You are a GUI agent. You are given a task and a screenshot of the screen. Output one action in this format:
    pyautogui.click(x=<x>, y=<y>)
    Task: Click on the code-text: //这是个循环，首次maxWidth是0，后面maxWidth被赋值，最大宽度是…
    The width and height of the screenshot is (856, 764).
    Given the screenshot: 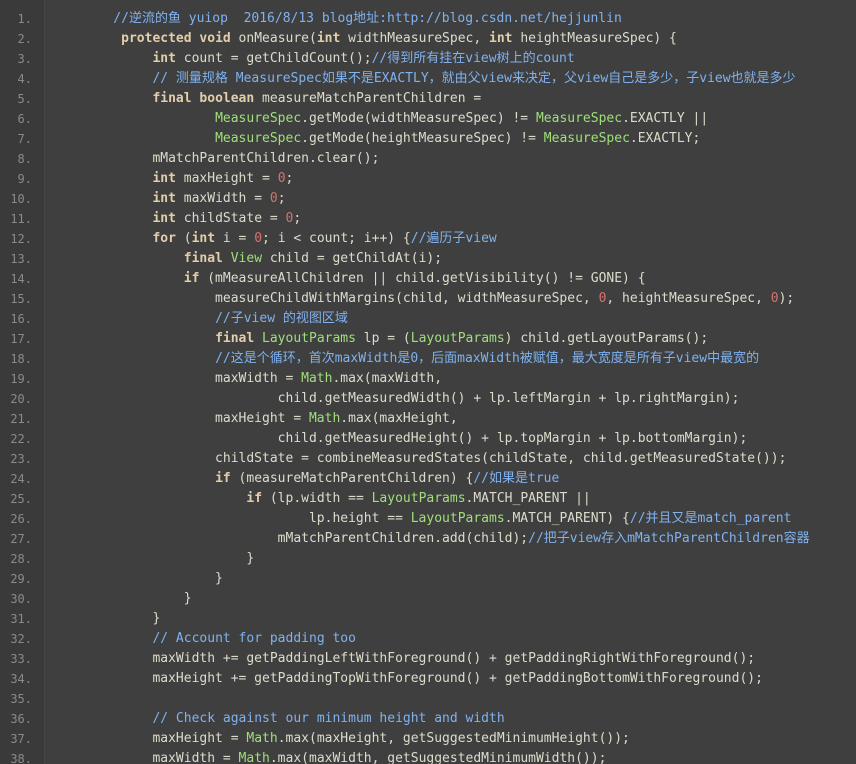 What is the action you would take?
    pyautogui.click(x=395, y=359)
    